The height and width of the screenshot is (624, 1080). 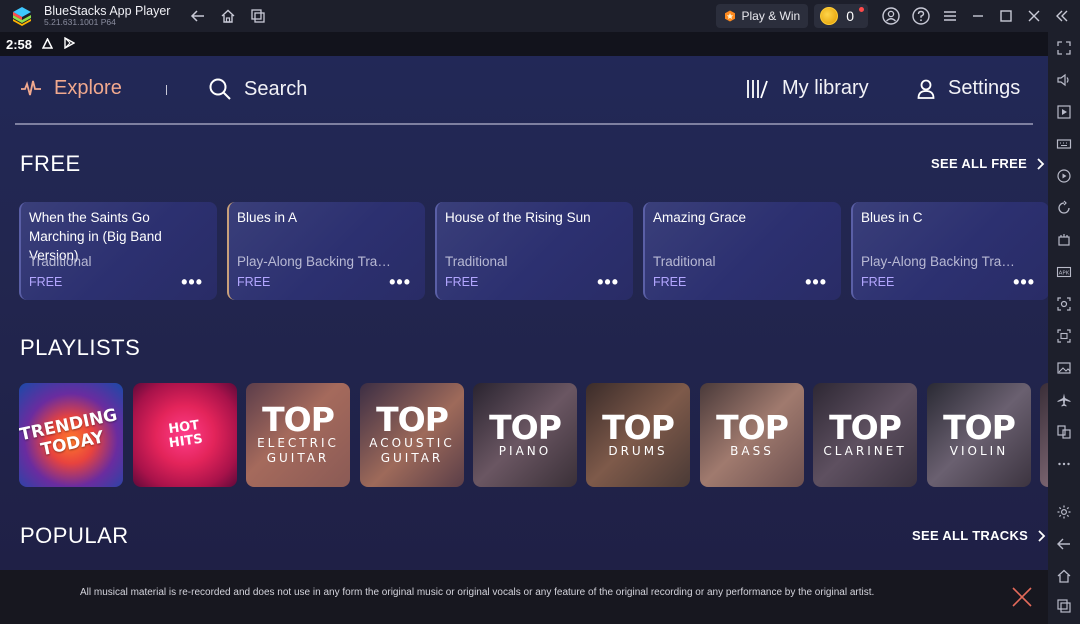 I want to click on playlist-tile-partial, so click(x=1044, y=435).